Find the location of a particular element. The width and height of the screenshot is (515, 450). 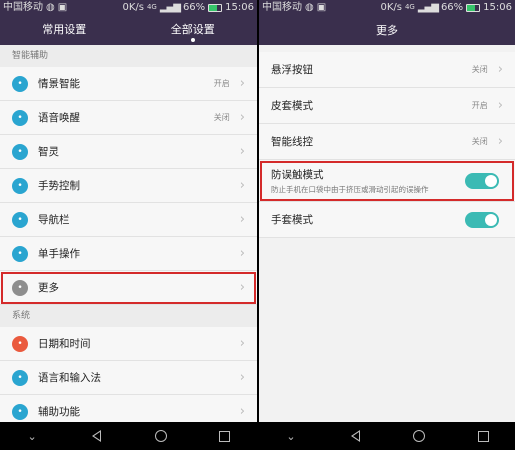

row-label: 手套模式 is located at coordinates (292, 220).